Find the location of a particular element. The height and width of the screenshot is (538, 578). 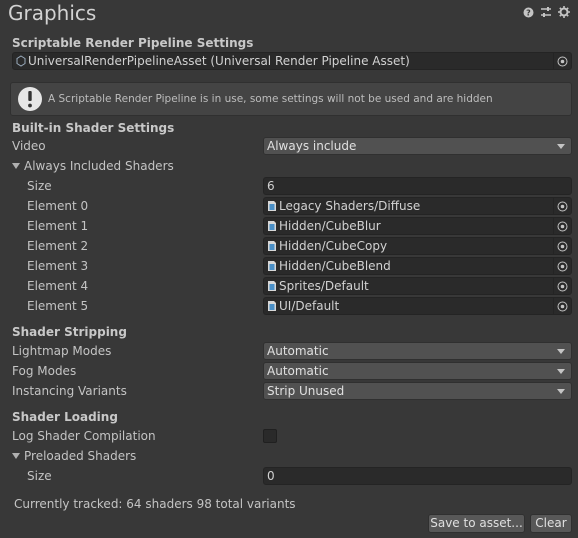

video-value: Always include is located at coordinates (312, 146).